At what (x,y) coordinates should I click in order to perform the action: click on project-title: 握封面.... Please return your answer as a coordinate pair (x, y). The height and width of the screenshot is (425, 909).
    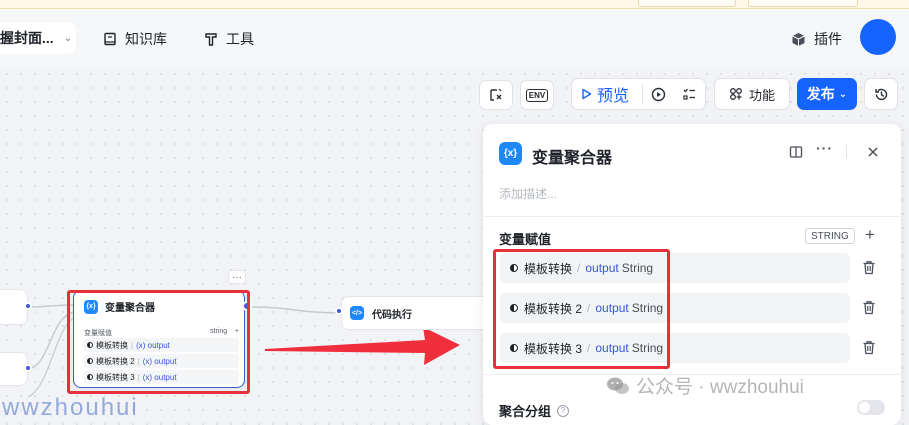
    Looking at the image, I should click on (27, 38).